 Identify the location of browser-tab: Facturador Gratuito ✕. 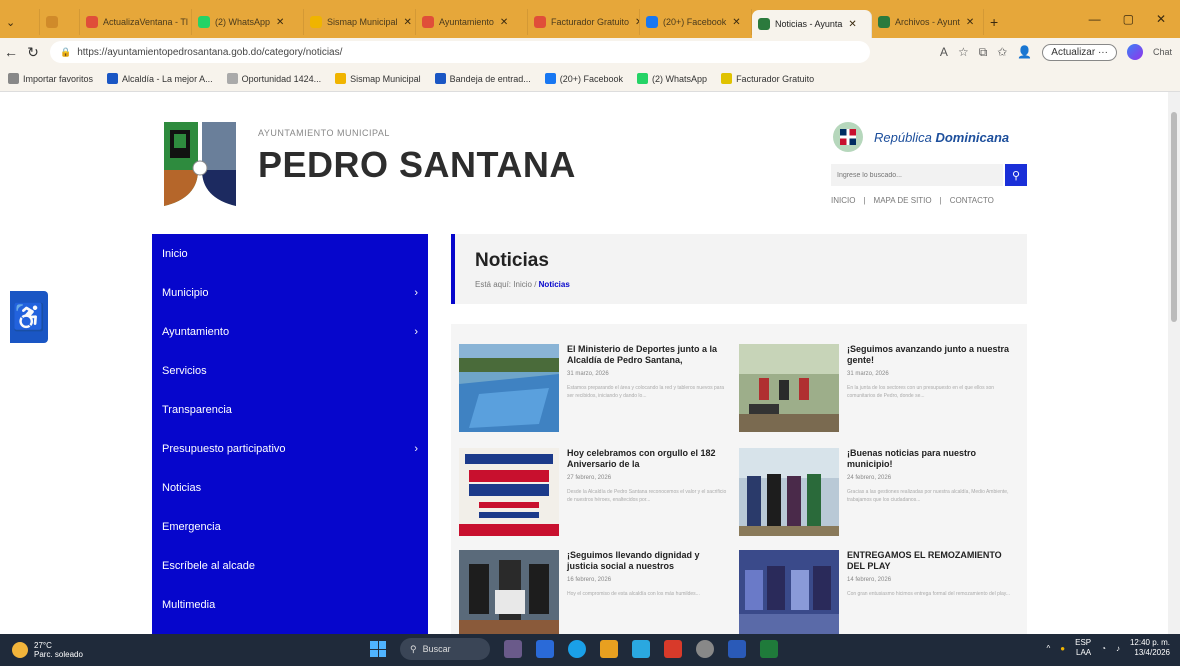
(584, 22).